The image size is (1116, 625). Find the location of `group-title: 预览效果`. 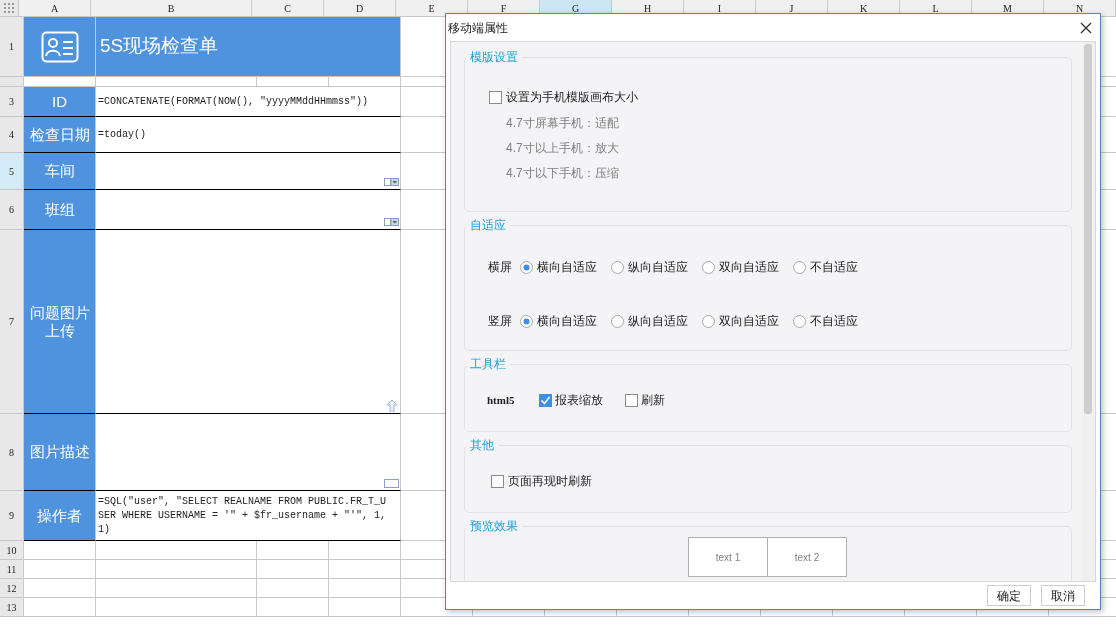

group-title: 预览效果 is located at coordinates (494, 526).